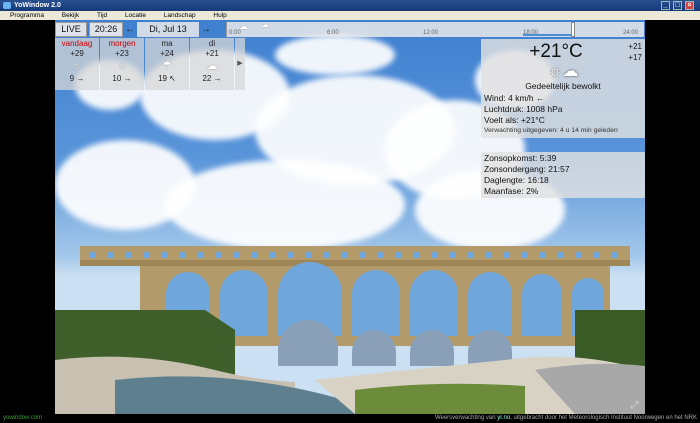 The image size is (700, 423). I want to click on rain-icon: ☂, so click(167, 66).